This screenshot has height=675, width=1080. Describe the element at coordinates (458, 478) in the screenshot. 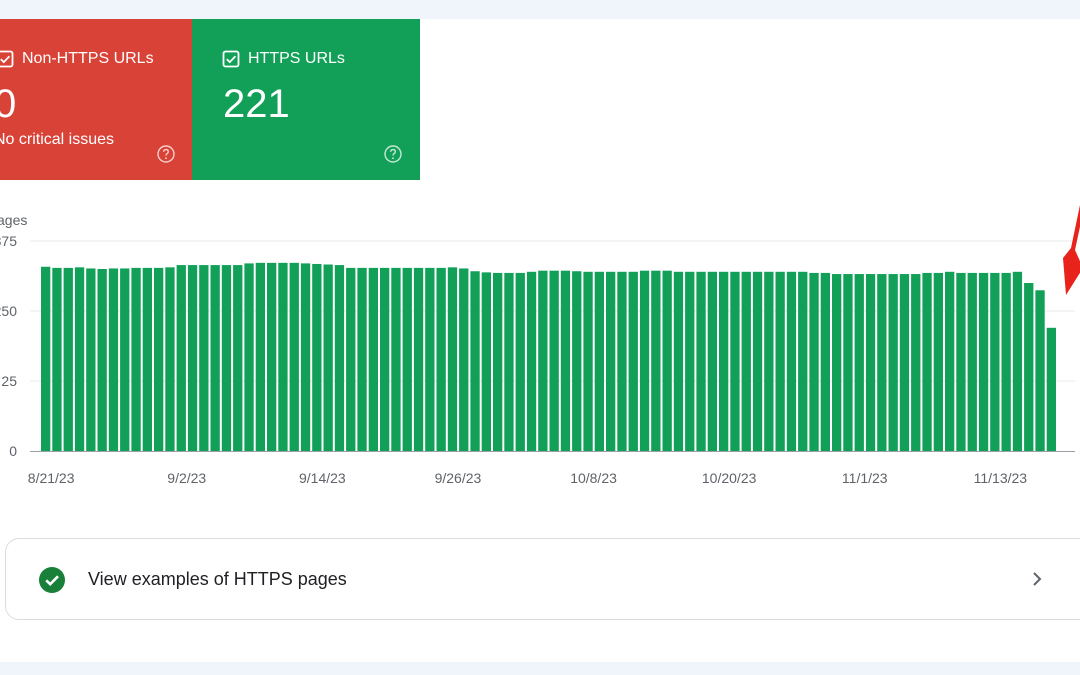

I see `x-tick-label: 9/26/23` at that location.